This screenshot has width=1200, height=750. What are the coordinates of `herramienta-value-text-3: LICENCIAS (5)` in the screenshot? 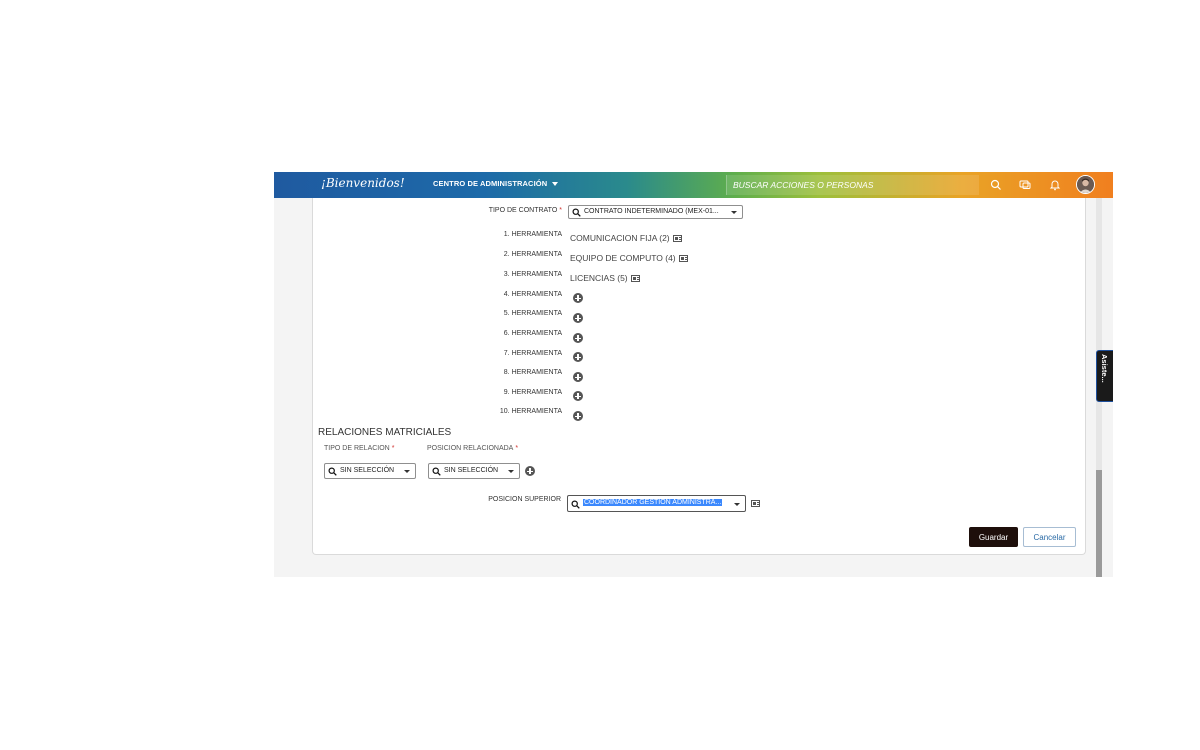 It's located at (599, 278).